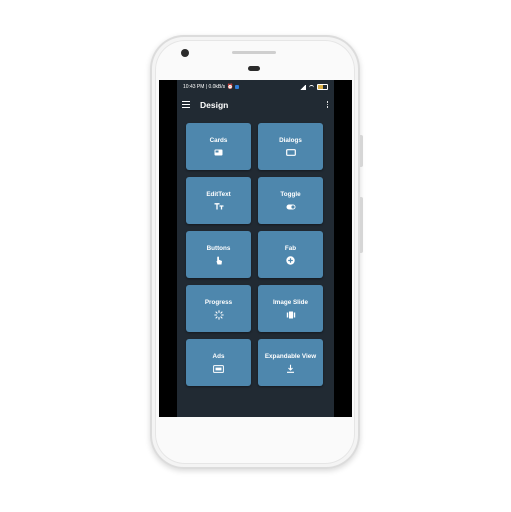 Image resolution: width=511 pixels, height=512 pixels. I want to click on battery-icon, so click(322, 87).